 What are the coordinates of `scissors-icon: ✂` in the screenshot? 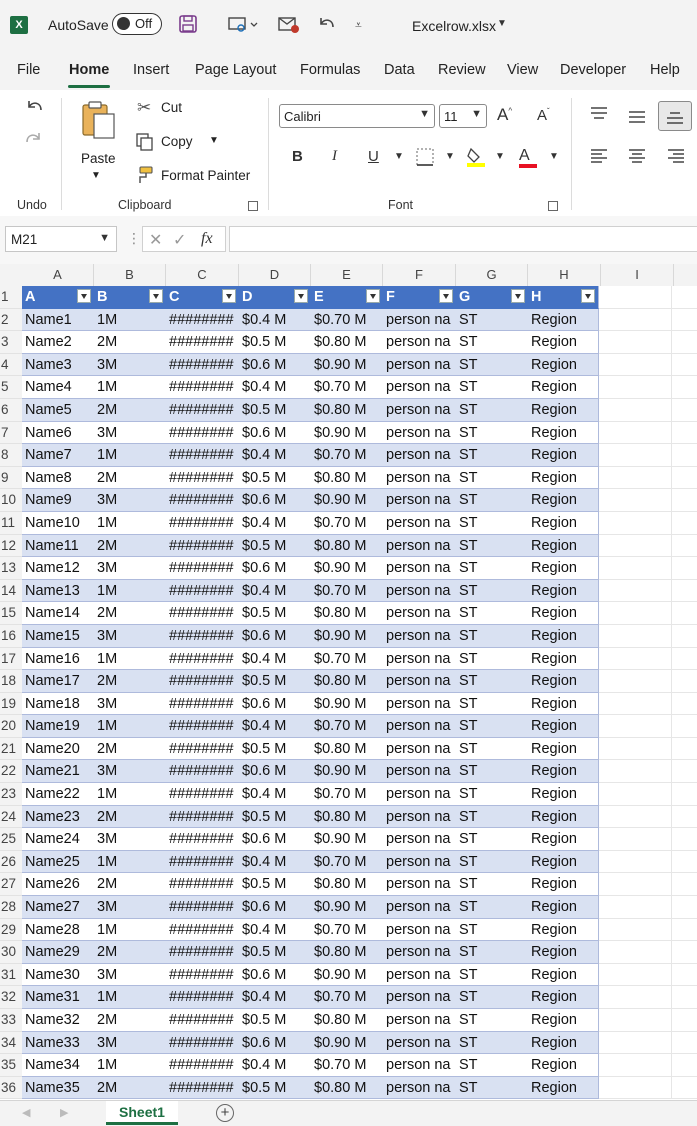 It's located at (144, 108).